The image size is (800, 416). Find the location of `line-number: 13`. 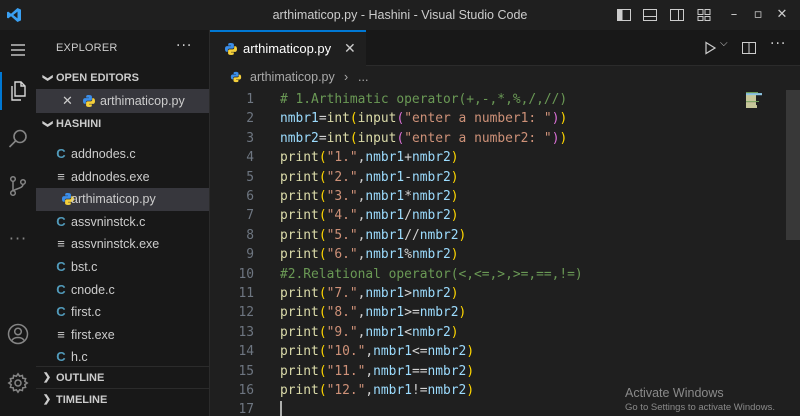

line-number: 13 is located at coordinates (246, 332).